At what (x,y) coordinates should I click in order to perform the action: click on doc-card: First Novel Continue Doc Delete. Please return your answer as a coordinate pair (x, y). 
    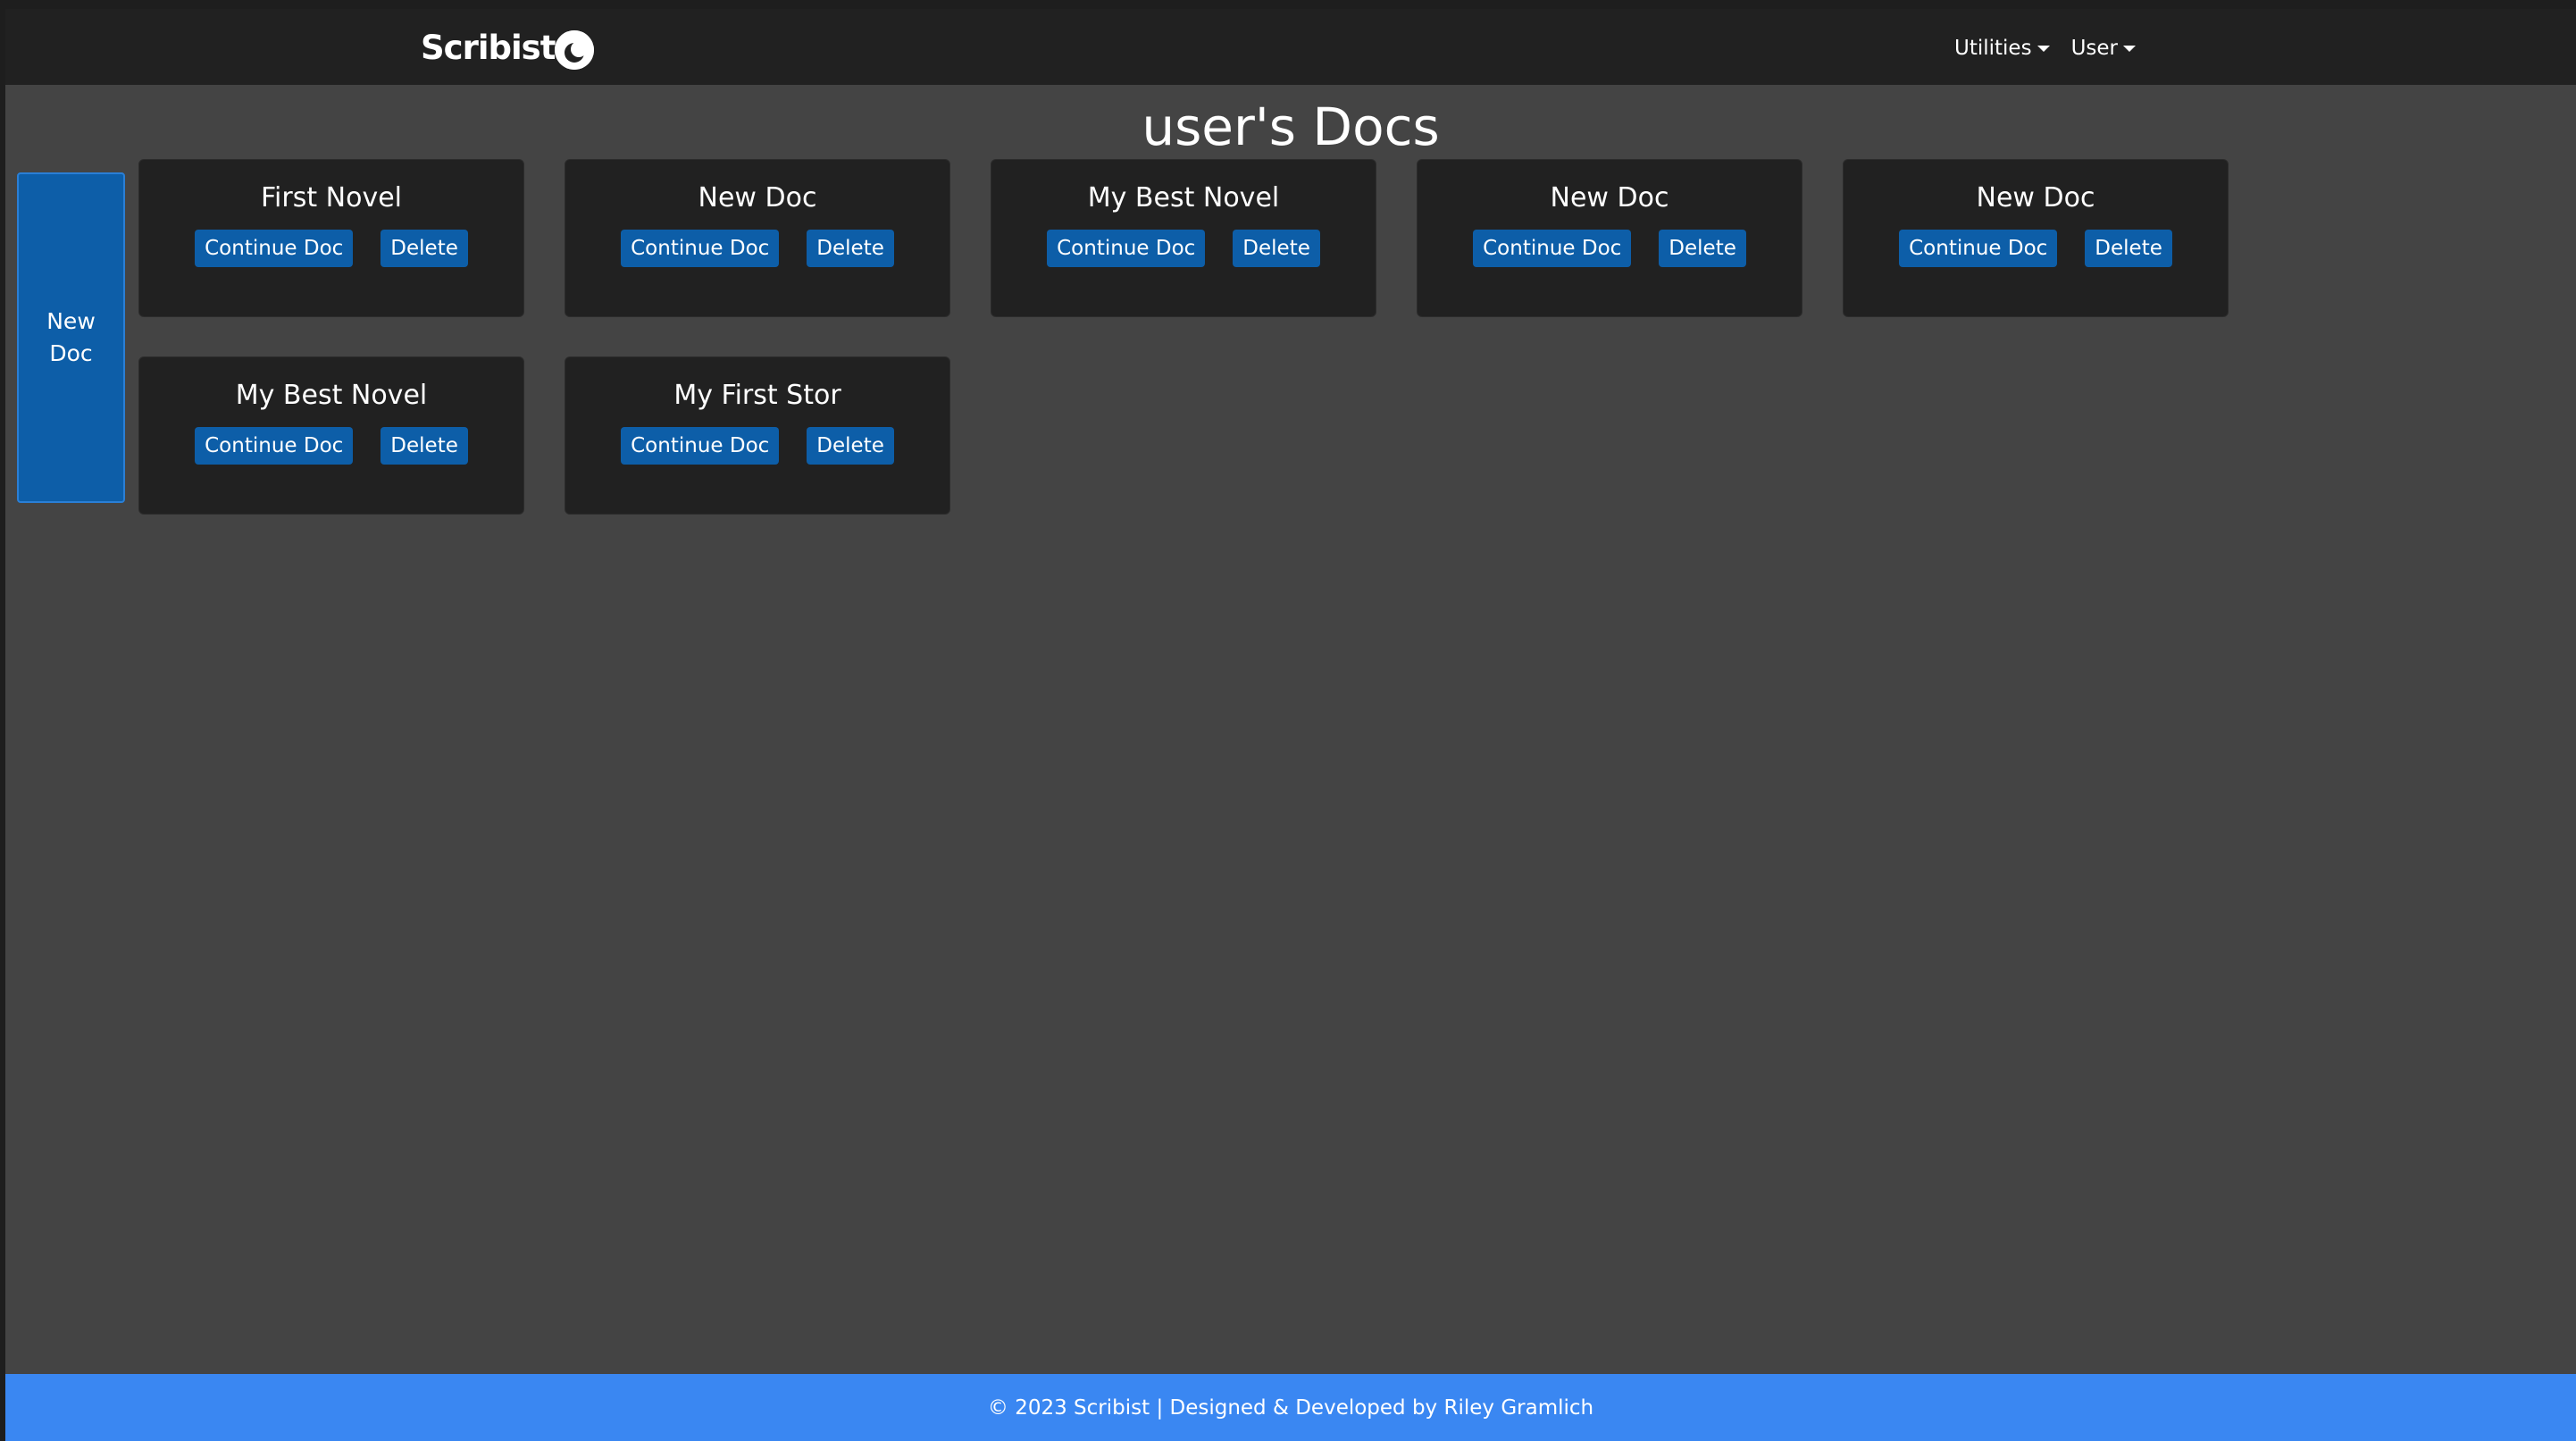
    Looking at the image, I should click on (331, 238).